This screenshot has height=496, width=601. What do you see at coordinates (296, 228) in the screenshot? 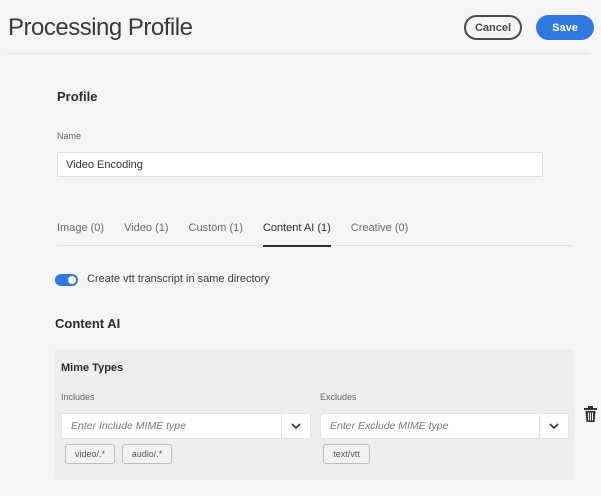
I see `tab-content-ai: Content AI (1)` at bounding box center [296, 228].